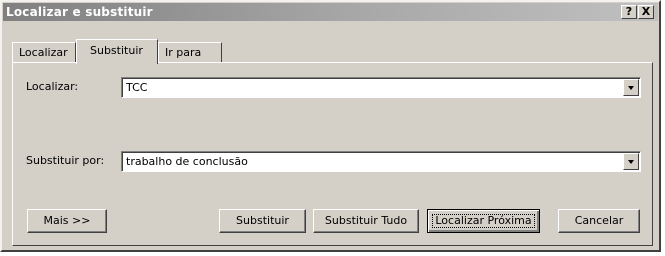 This screenshot has height=256, width=665. What do you see at coordinates (381, 87) in the screenshot?
I see `find-combobox: TCC` at bounding box center [381, 87].